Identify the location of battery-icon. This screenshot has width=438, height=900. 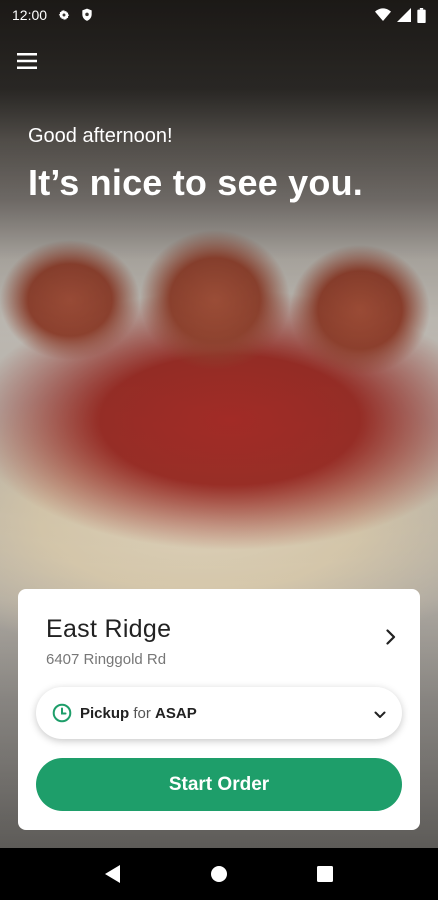
(421, 15).